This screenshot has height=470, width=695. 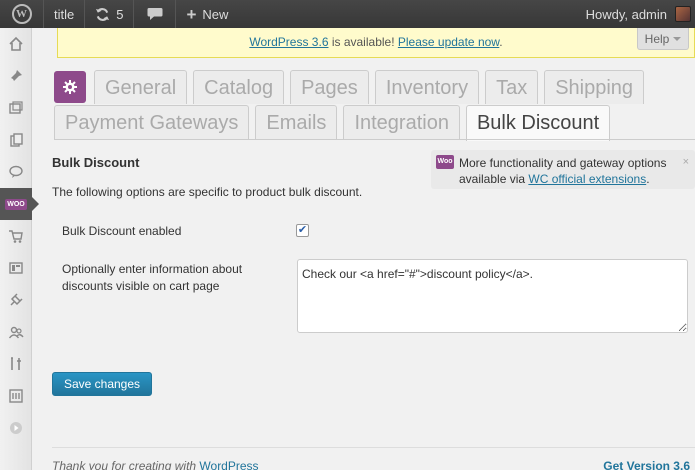 What do you see at coordinates (373, 447) in the screenshot?
I see `footer-divider` at bounding box center [373, 447].